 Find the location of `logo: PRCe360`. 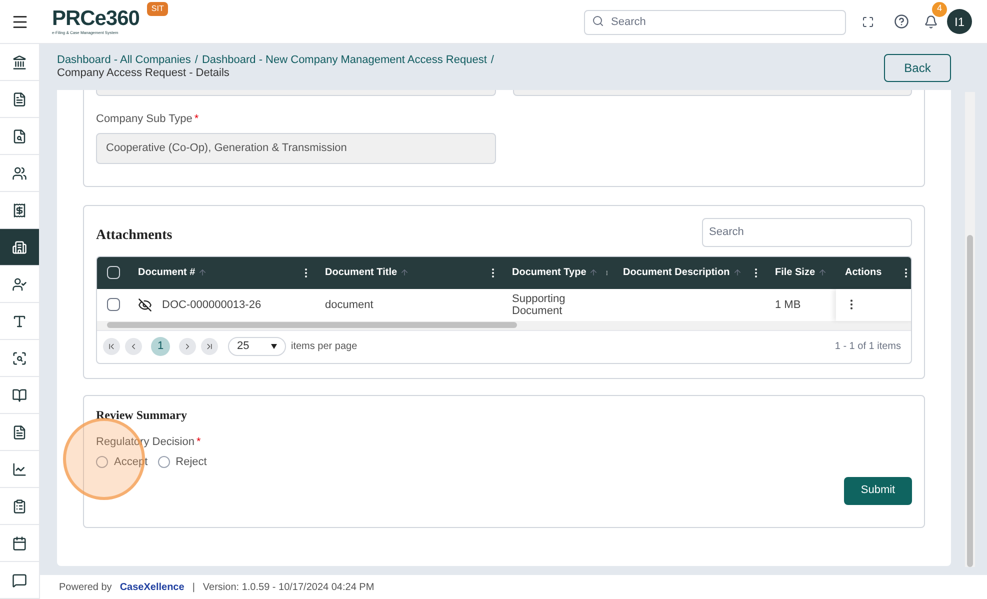

logo: PRCe360 is located at coordinates (96, 19).